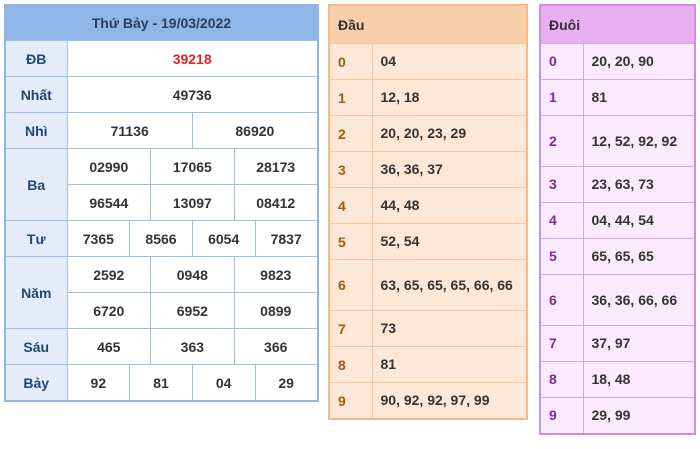 The width and height of the screenshot is (700, 449). Describe the element at coordinates (36, 58) in the screenshot. I see `prize-label-db: ĐB` at that location.